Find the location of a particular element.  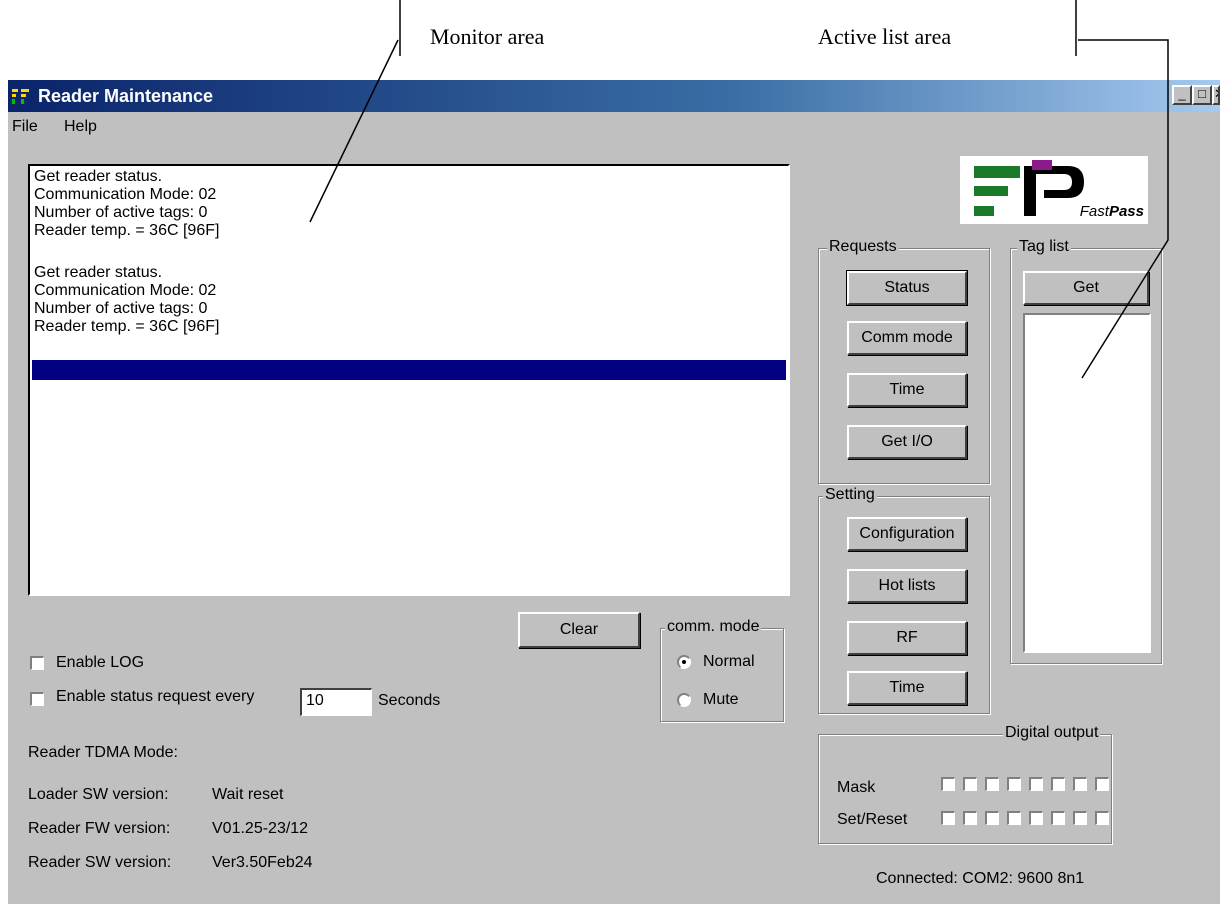

setting-title: Setting is located at coordinates (850, 495).